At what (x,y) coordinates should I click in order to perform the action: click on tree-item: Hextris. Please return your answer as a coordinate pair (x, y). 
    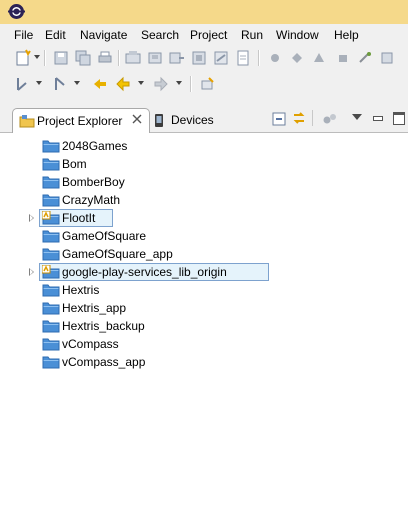
    Looking at the image, I should click on (204, 290).